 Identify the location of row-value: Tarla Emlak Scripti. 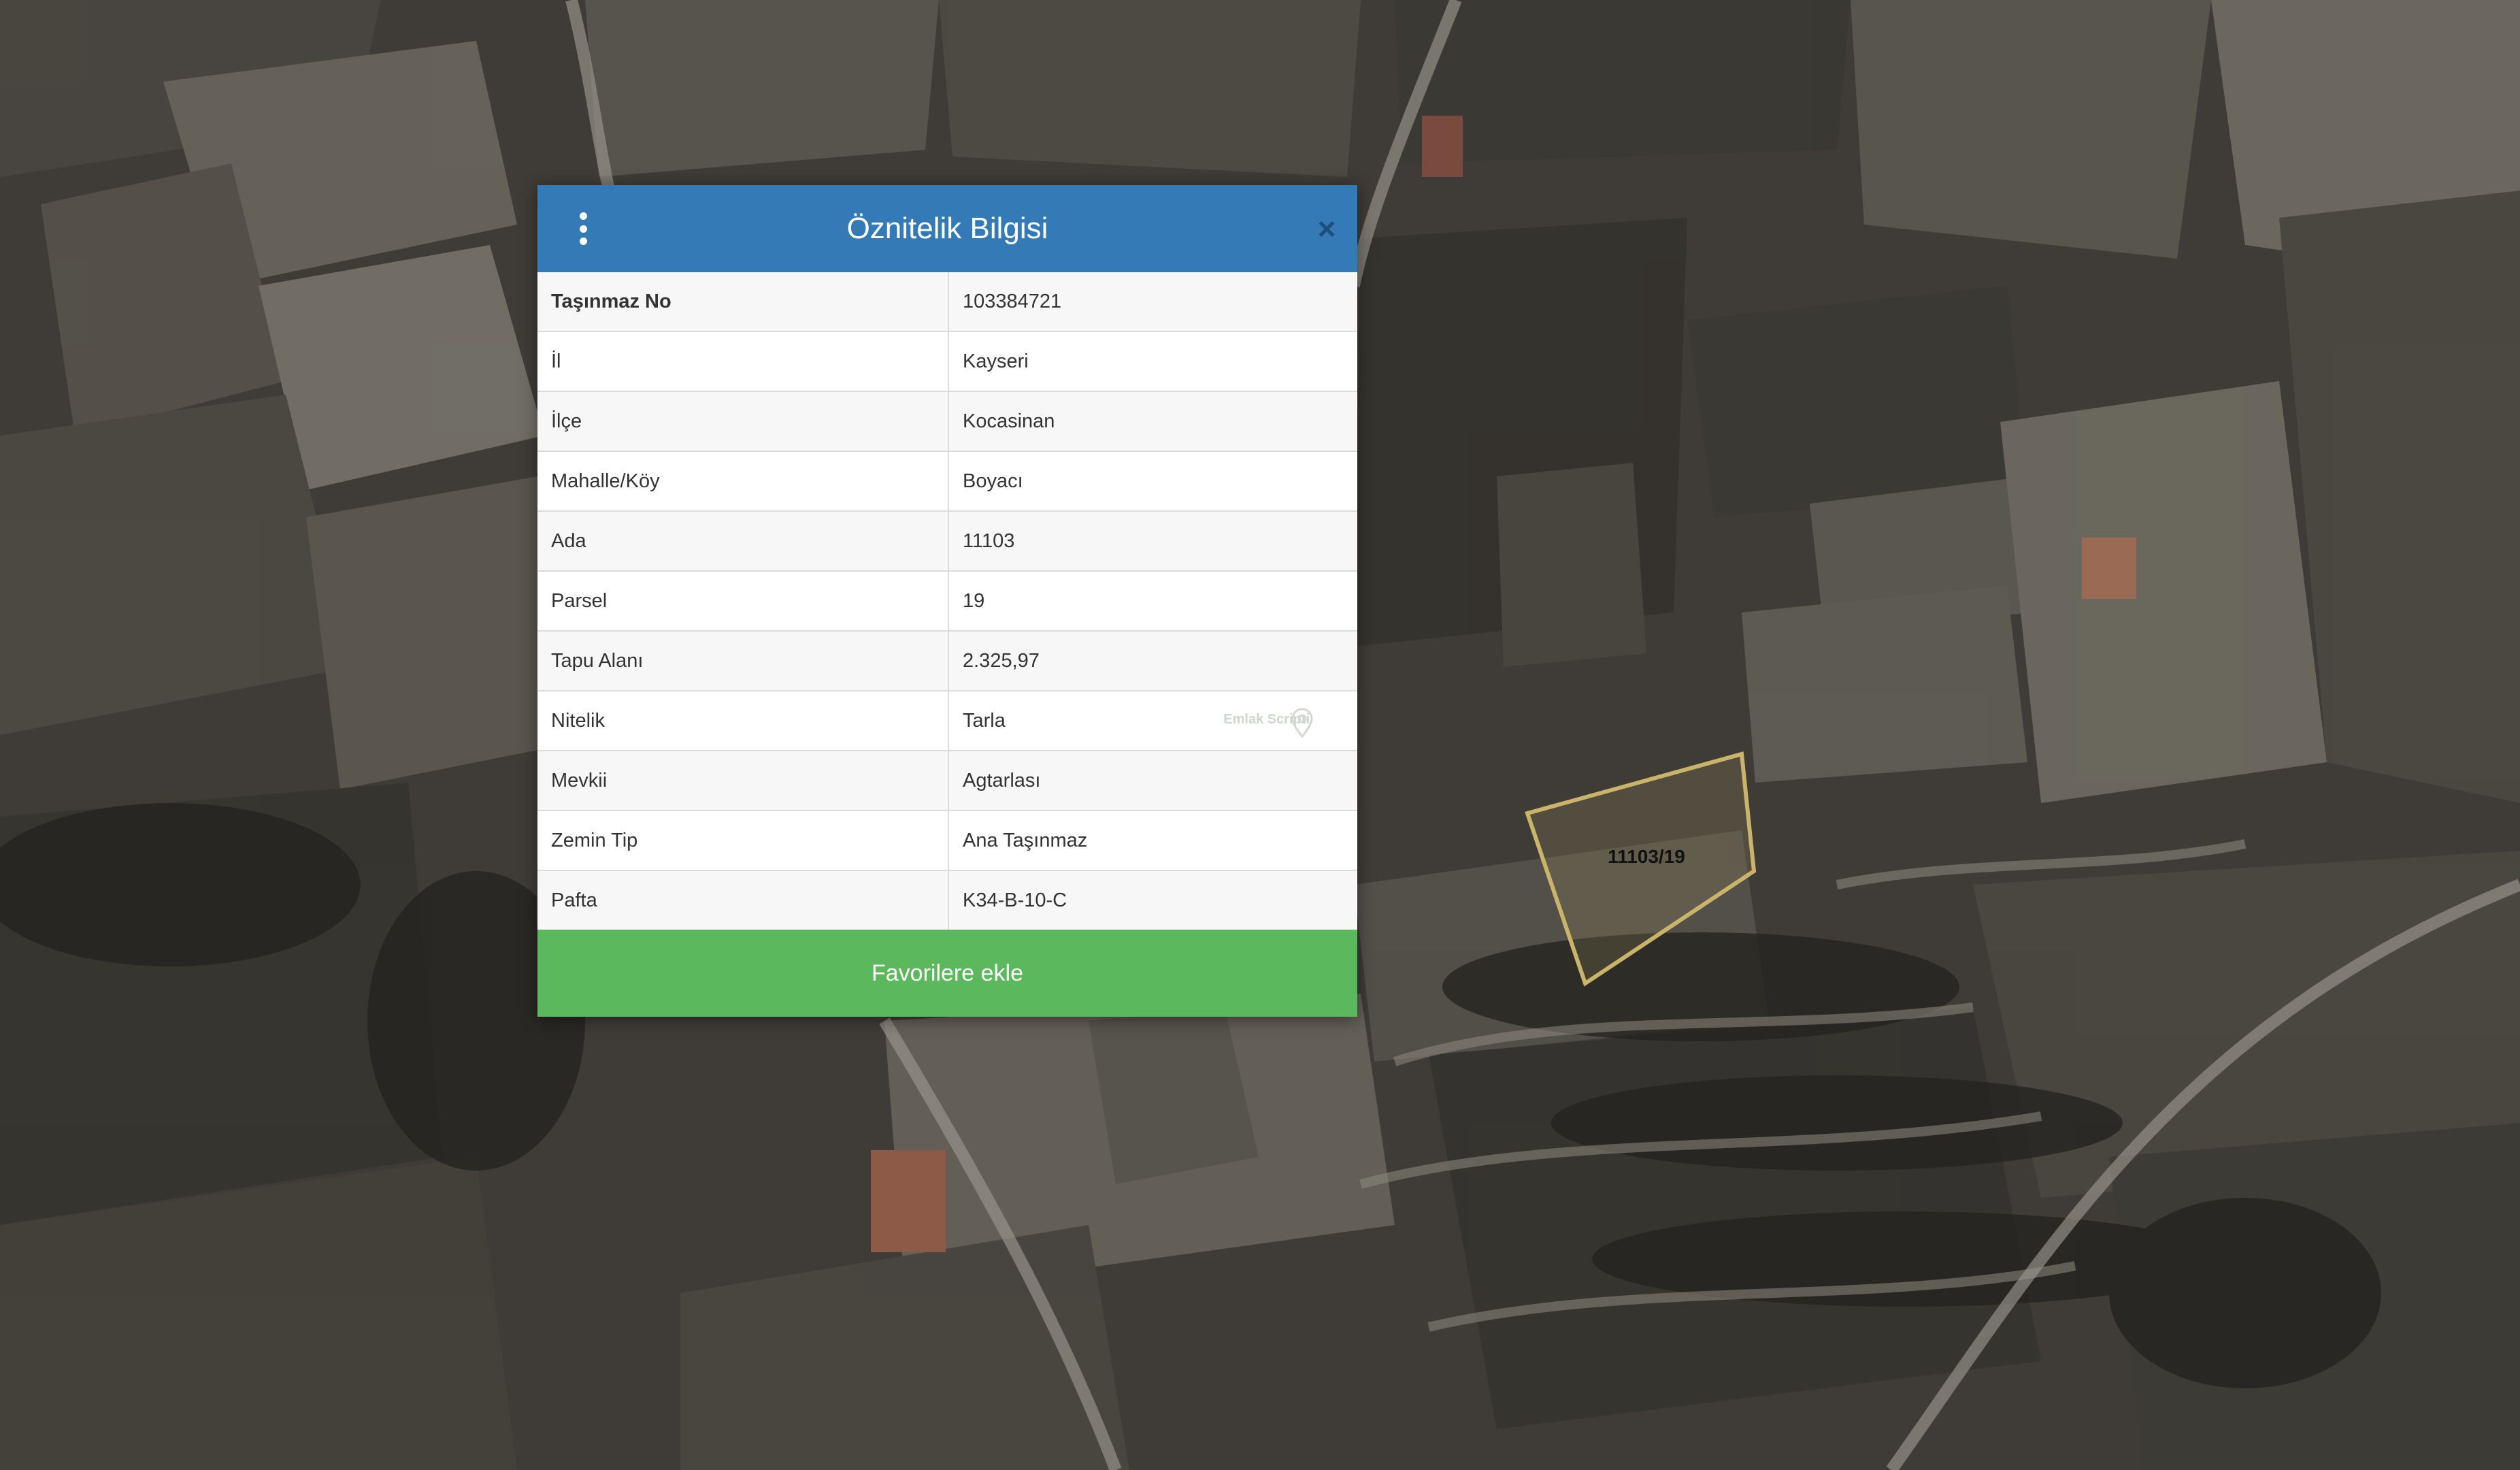
(1152, 721).